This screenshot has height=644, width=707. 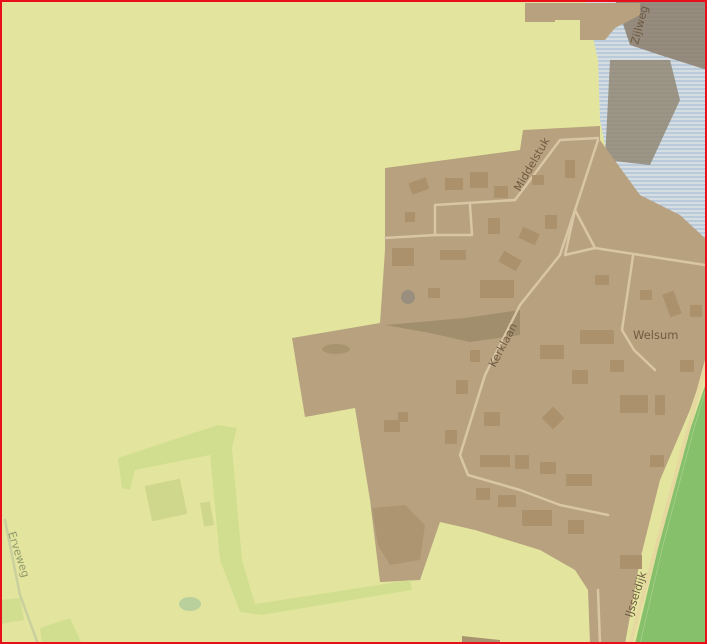 What do you see at coordinates (655, 335) in the screenshot?
I see `label-welsum: Welsum` at bounding box center [655, 335].